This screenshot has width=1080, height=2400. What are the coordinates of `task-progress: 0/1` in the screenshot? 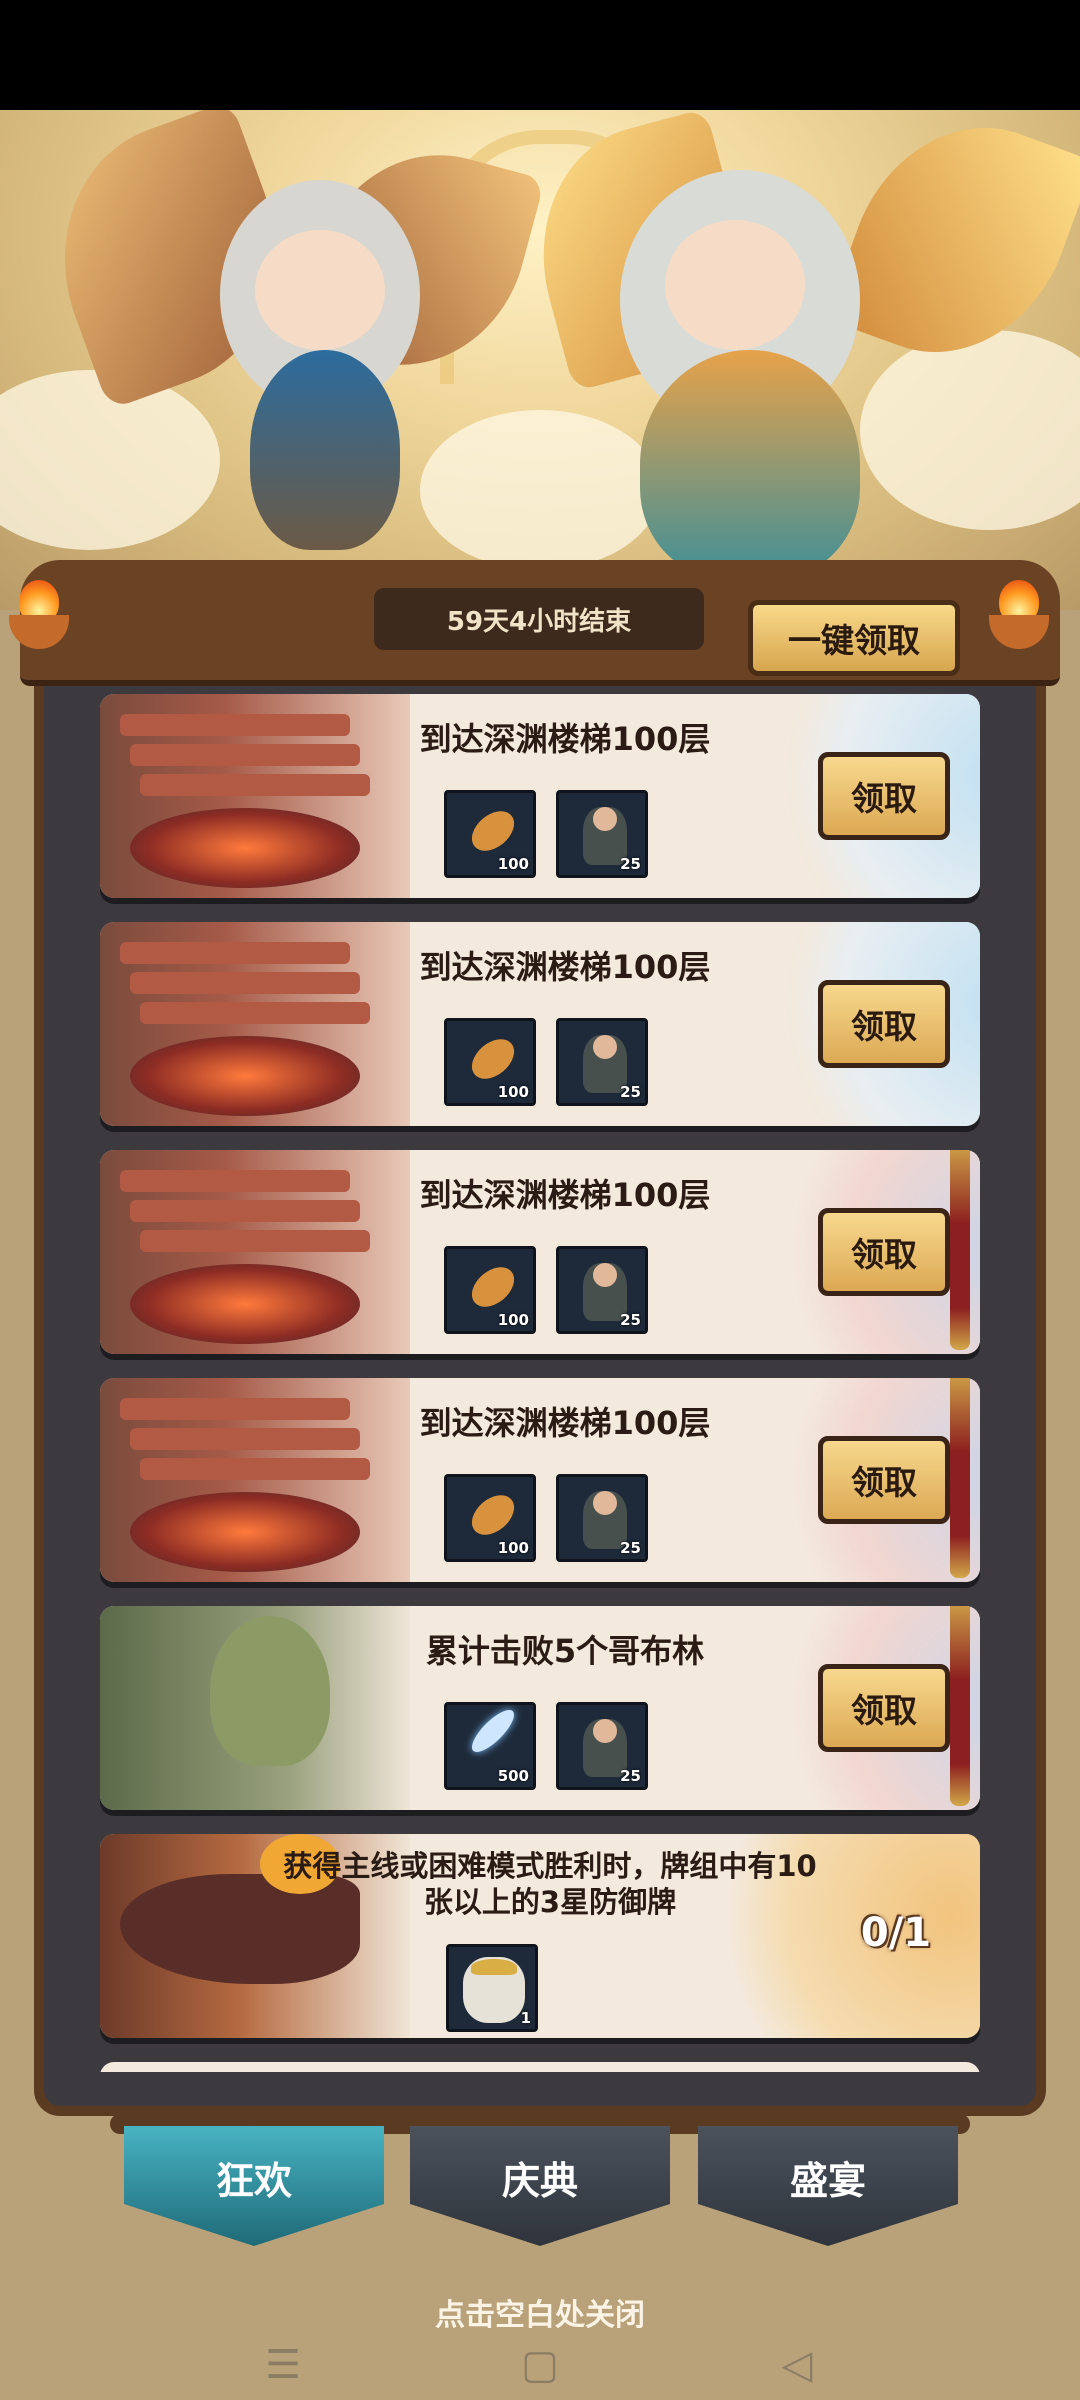 It's located at (896, 1933).